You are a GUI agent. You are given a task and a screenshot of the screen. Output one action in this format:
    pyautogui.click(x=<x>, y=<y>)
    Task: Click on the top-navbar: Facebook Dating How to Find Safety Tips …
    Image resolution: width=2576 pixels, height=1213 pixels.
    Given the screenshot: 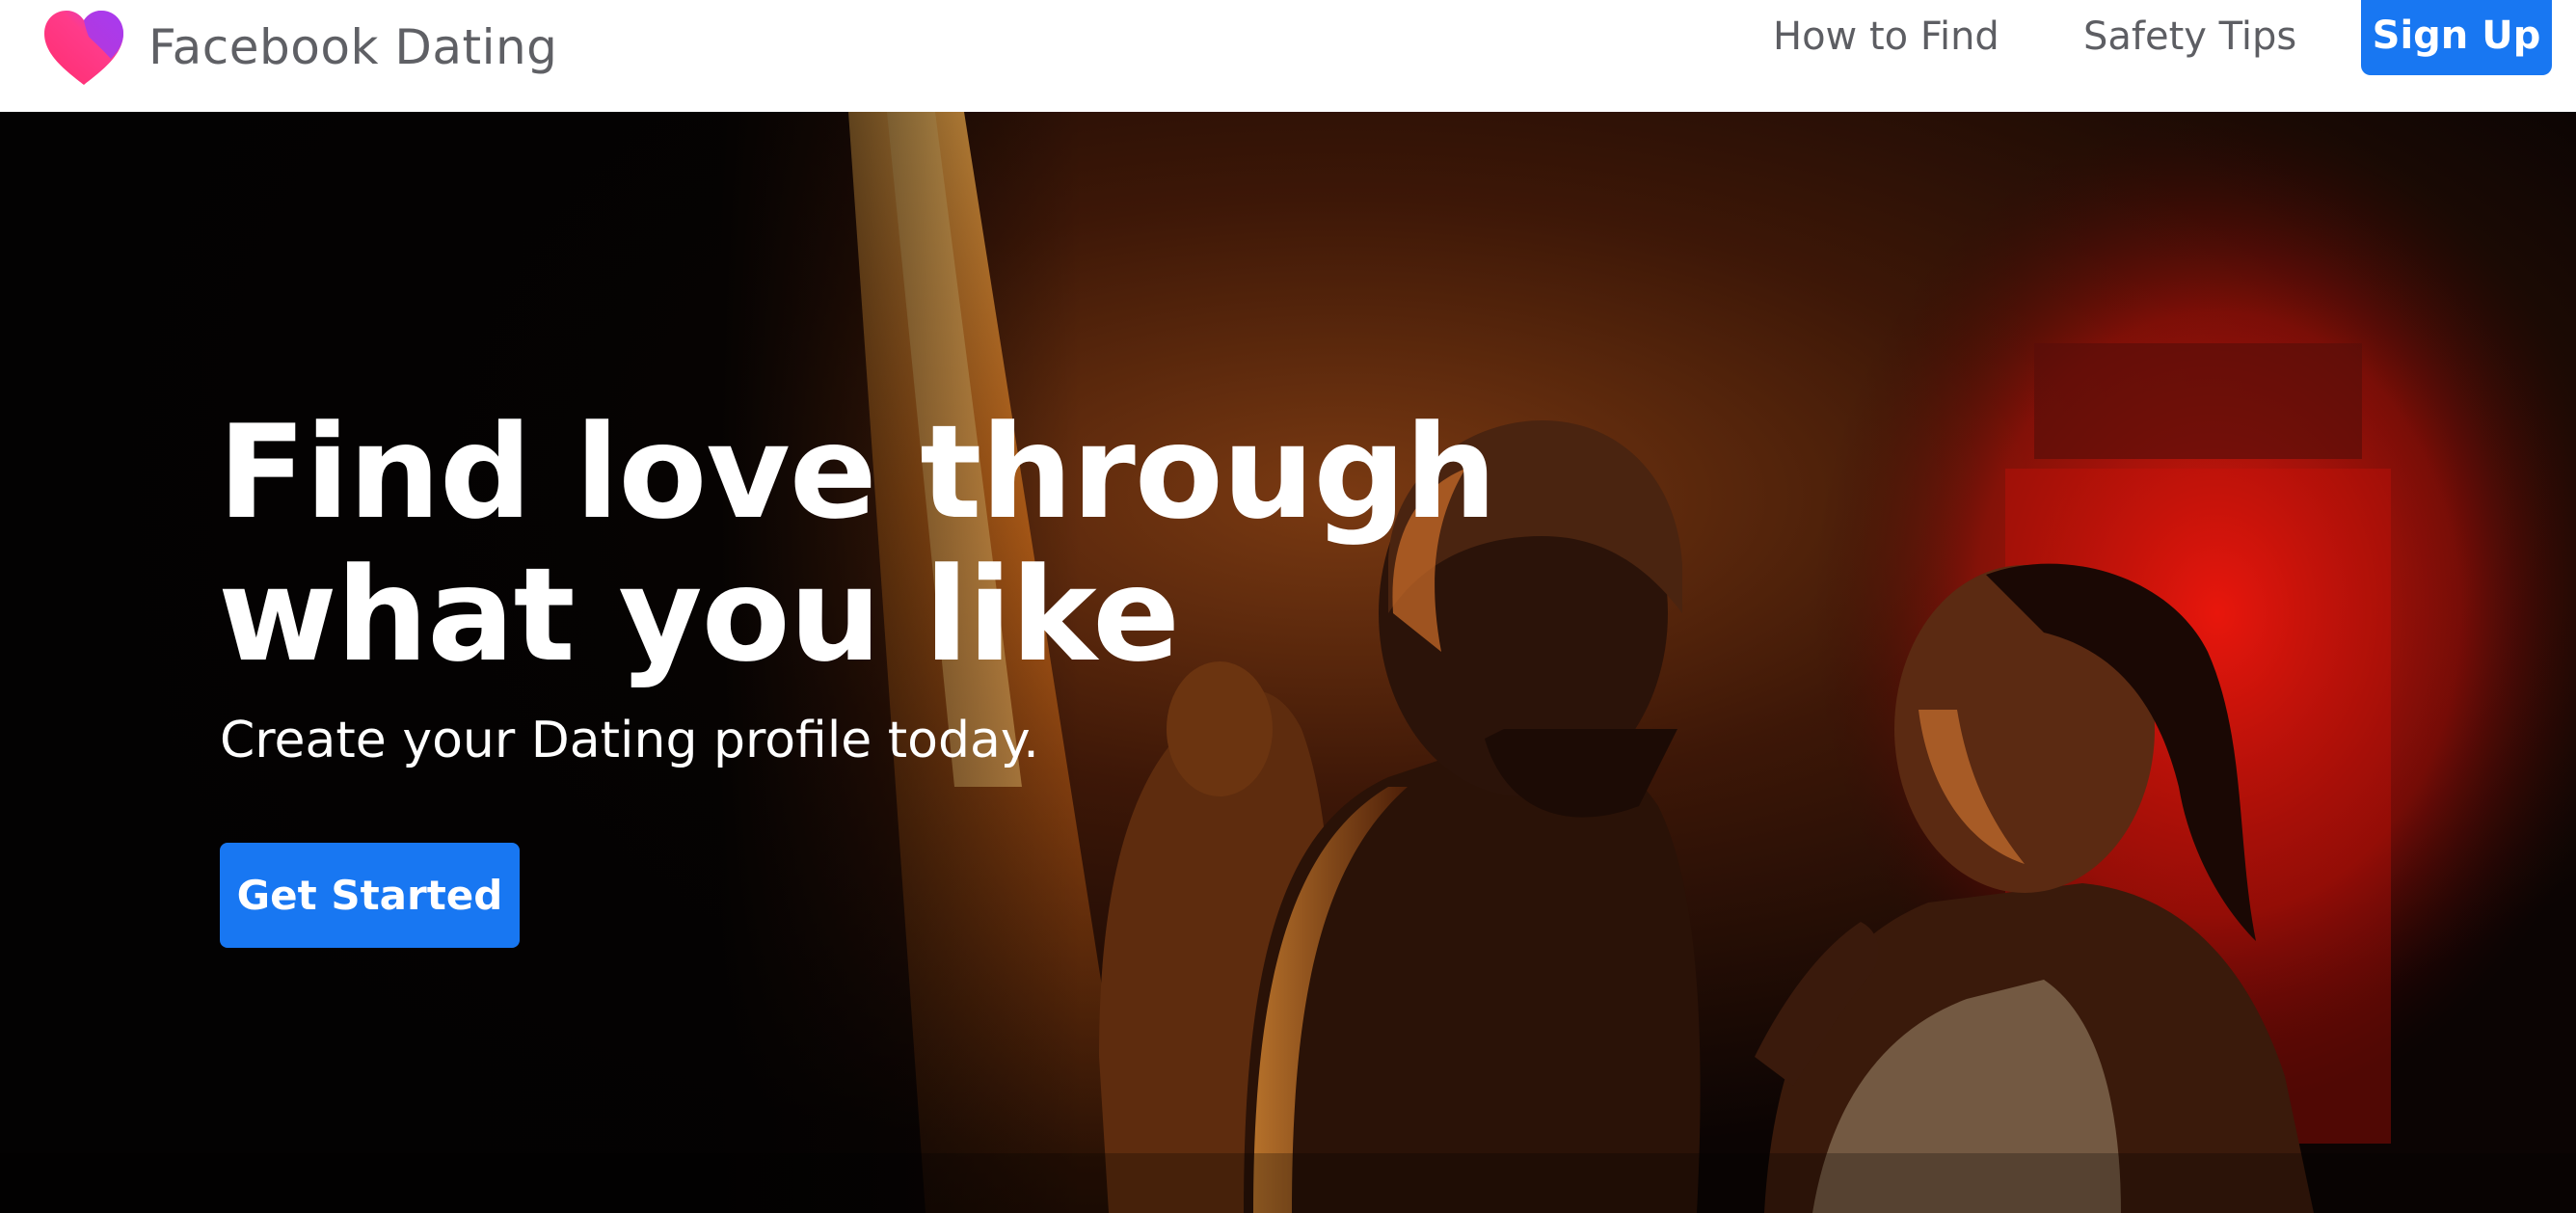 What is the action you would take?
    pyautogui.click(x=1288, y=56)
    